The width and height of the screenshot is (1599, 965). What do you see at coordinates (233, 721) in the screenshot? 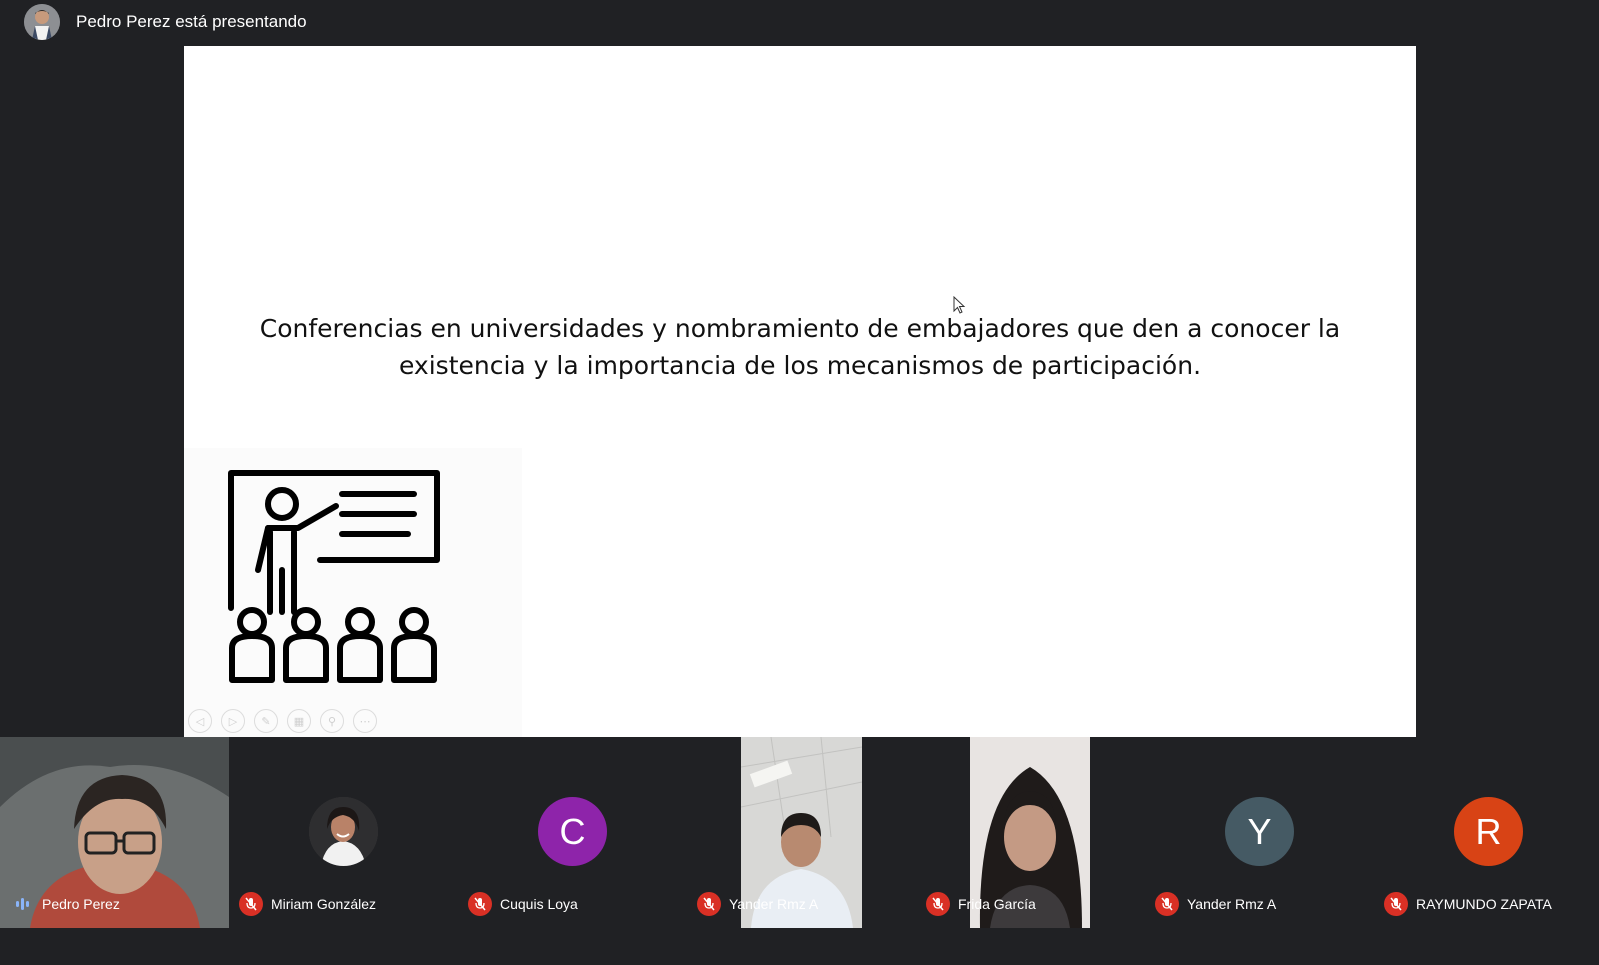
I see `next-slide-icon: ▷` at bounding box center [233, 721].